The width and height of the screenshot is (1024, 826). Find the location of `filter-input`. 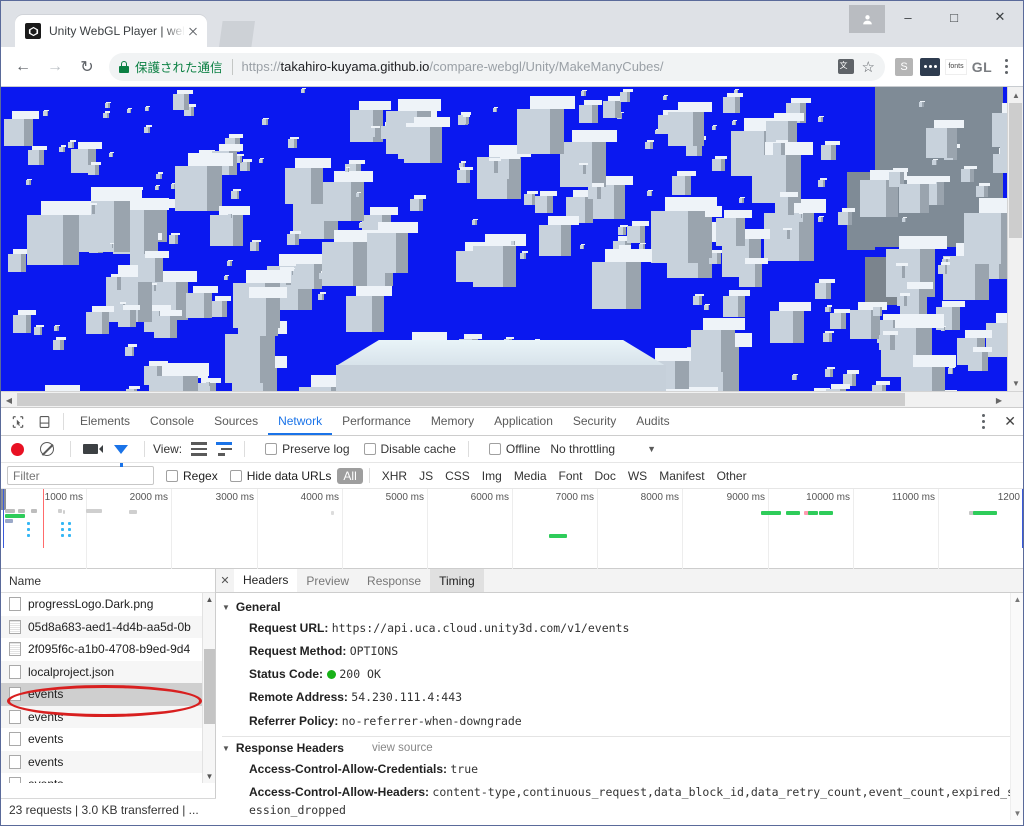

filter-input is located at coordinates (80, 475).